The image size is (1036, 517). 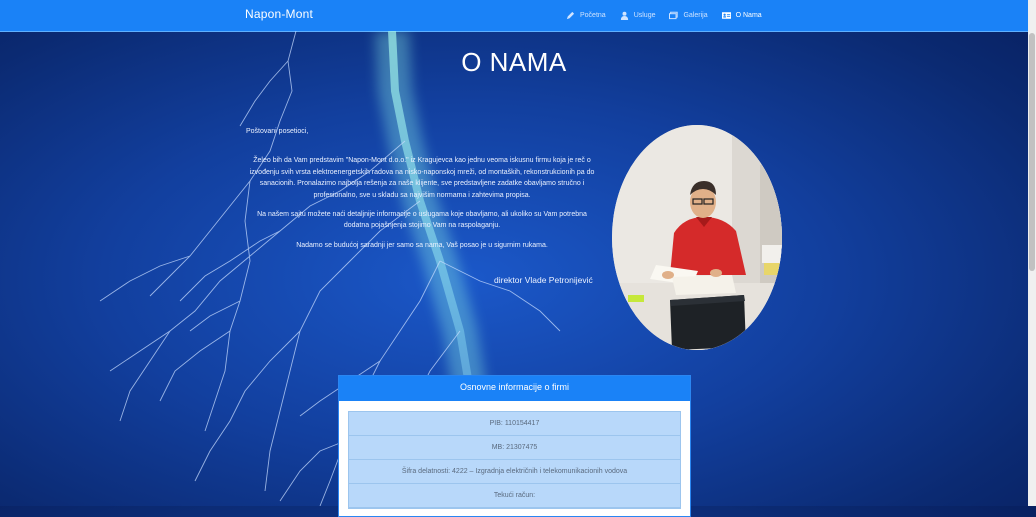 I want to click on scrollbar-thumb, so click(x=1032, y=152).